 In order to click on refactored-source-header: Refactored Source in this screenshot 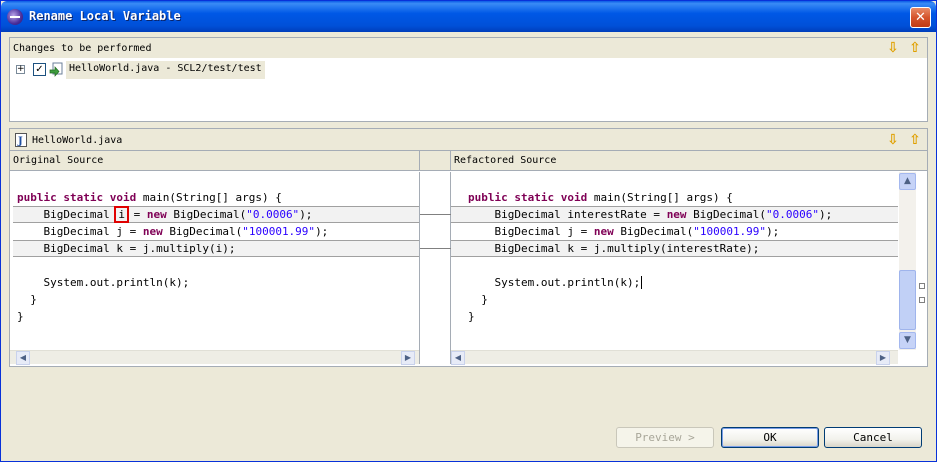, I will do `click(689, 161)`.